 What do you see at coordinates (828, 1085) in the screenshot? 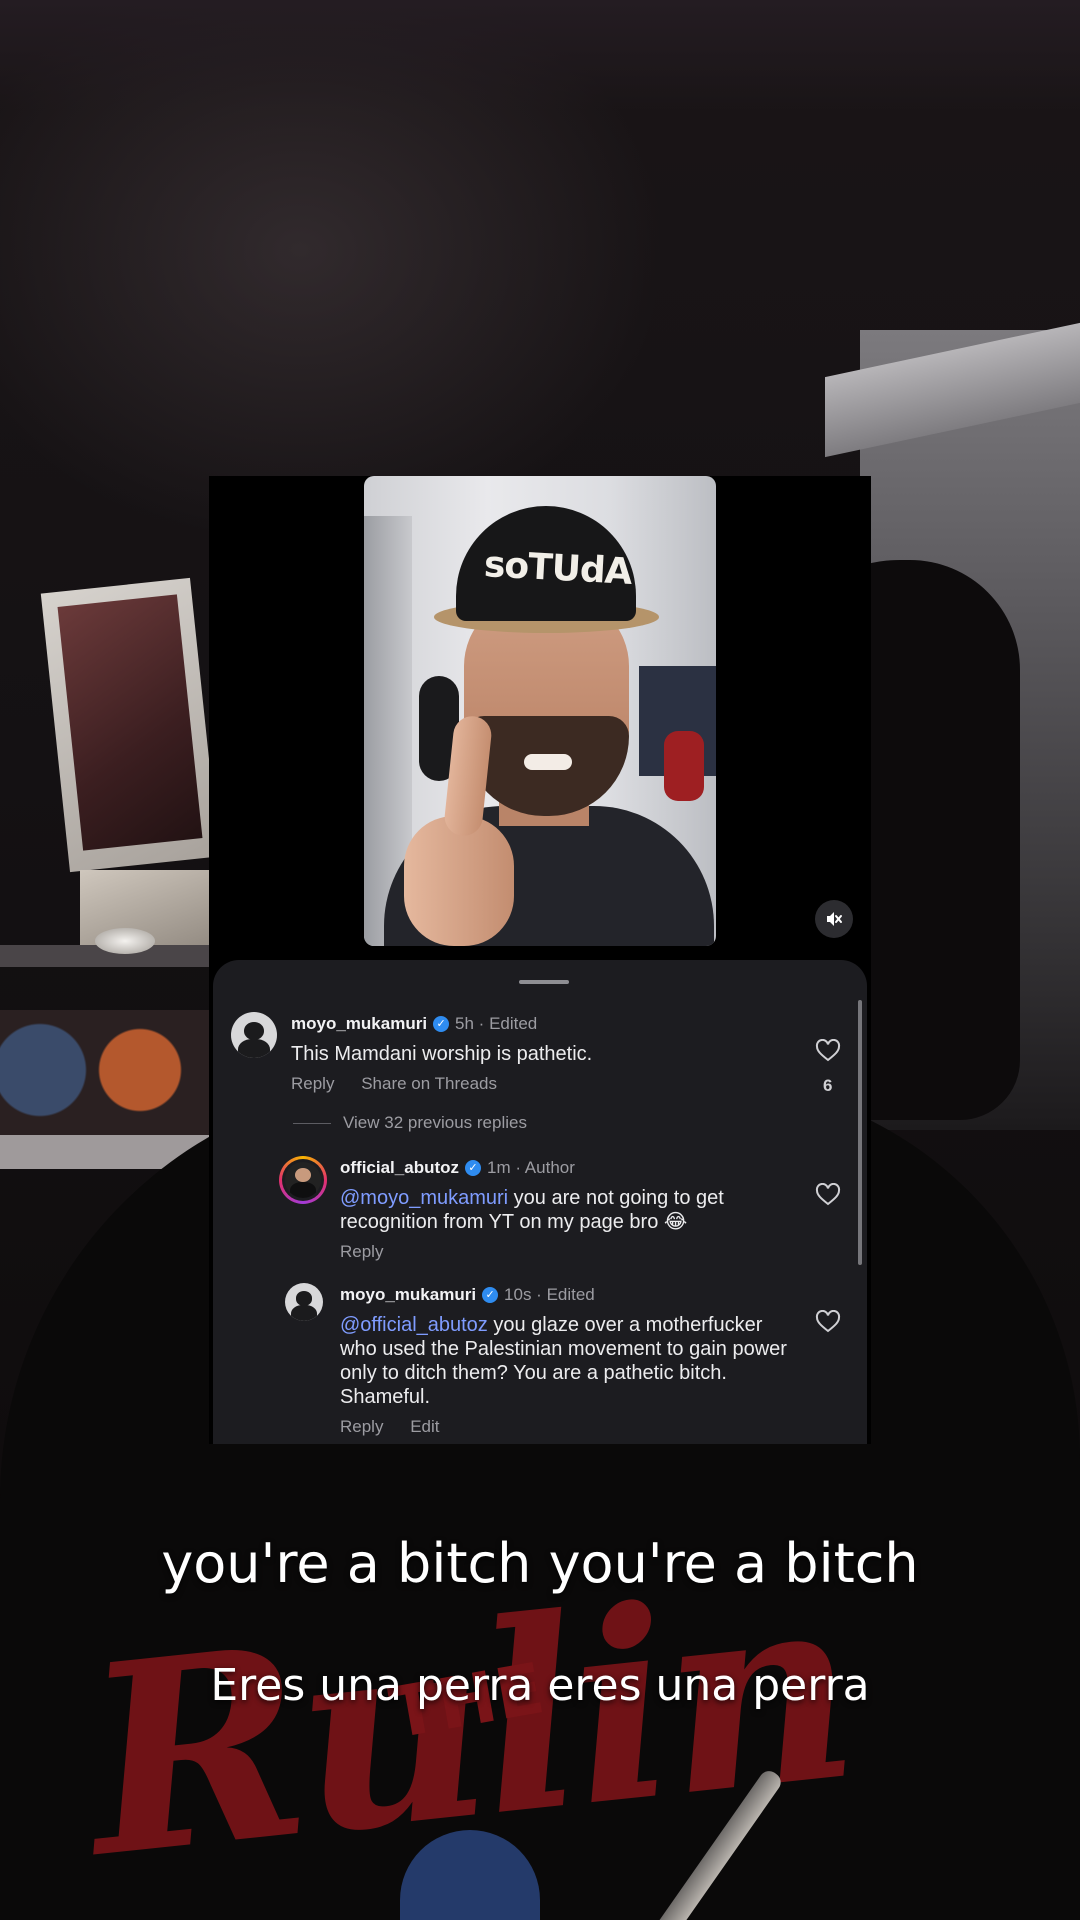
I see `like-count: 6` at bounding box center [828, 1085].